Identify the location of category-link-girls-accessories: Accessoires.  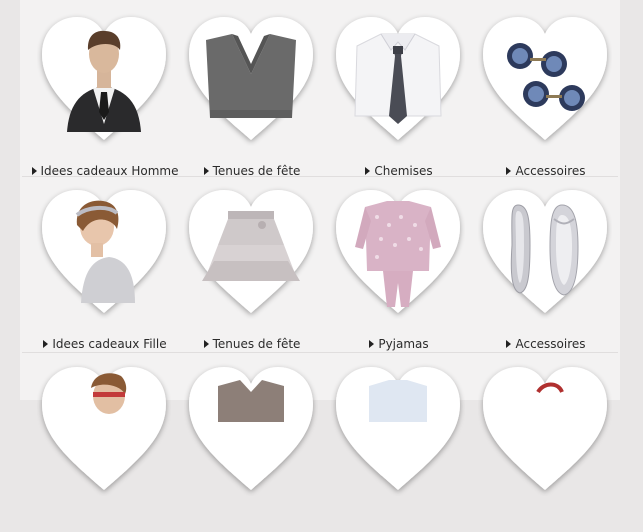
(546, 344).